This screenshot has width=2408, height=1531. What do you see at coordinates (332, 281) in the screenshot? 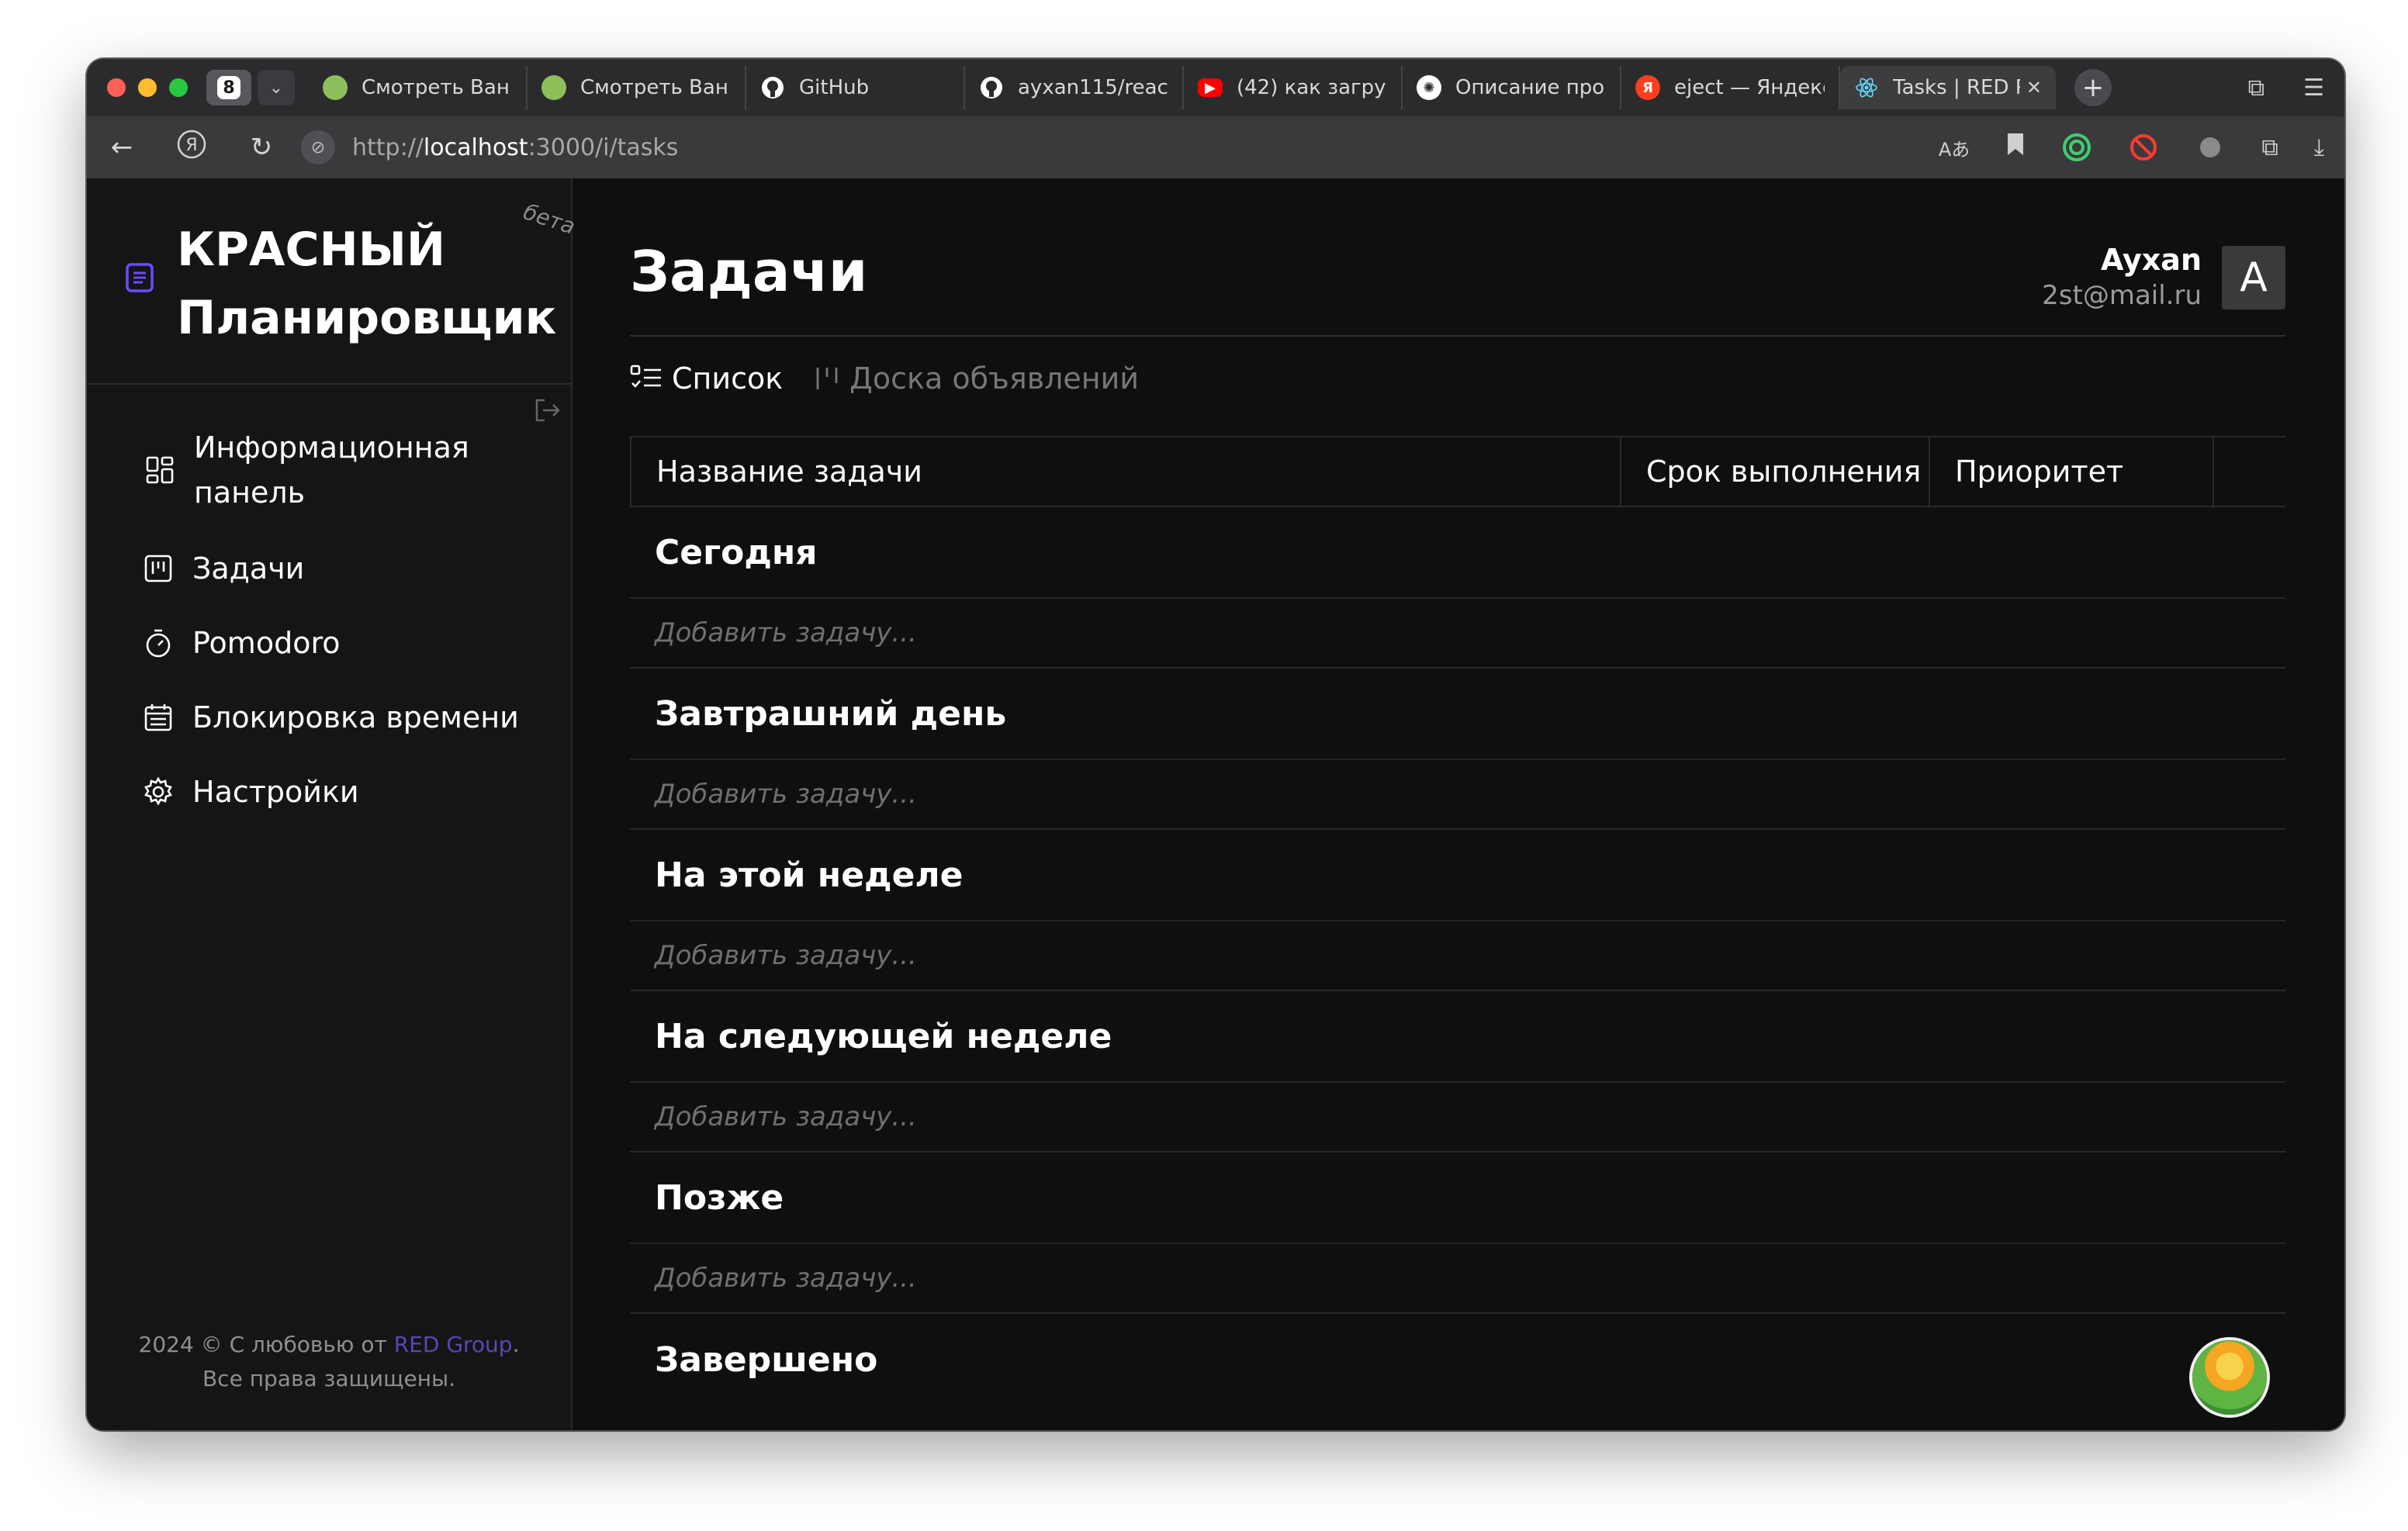
I see `brand: КРАСНЫЙ Планировщик бета` at bounding box center [332, 281].